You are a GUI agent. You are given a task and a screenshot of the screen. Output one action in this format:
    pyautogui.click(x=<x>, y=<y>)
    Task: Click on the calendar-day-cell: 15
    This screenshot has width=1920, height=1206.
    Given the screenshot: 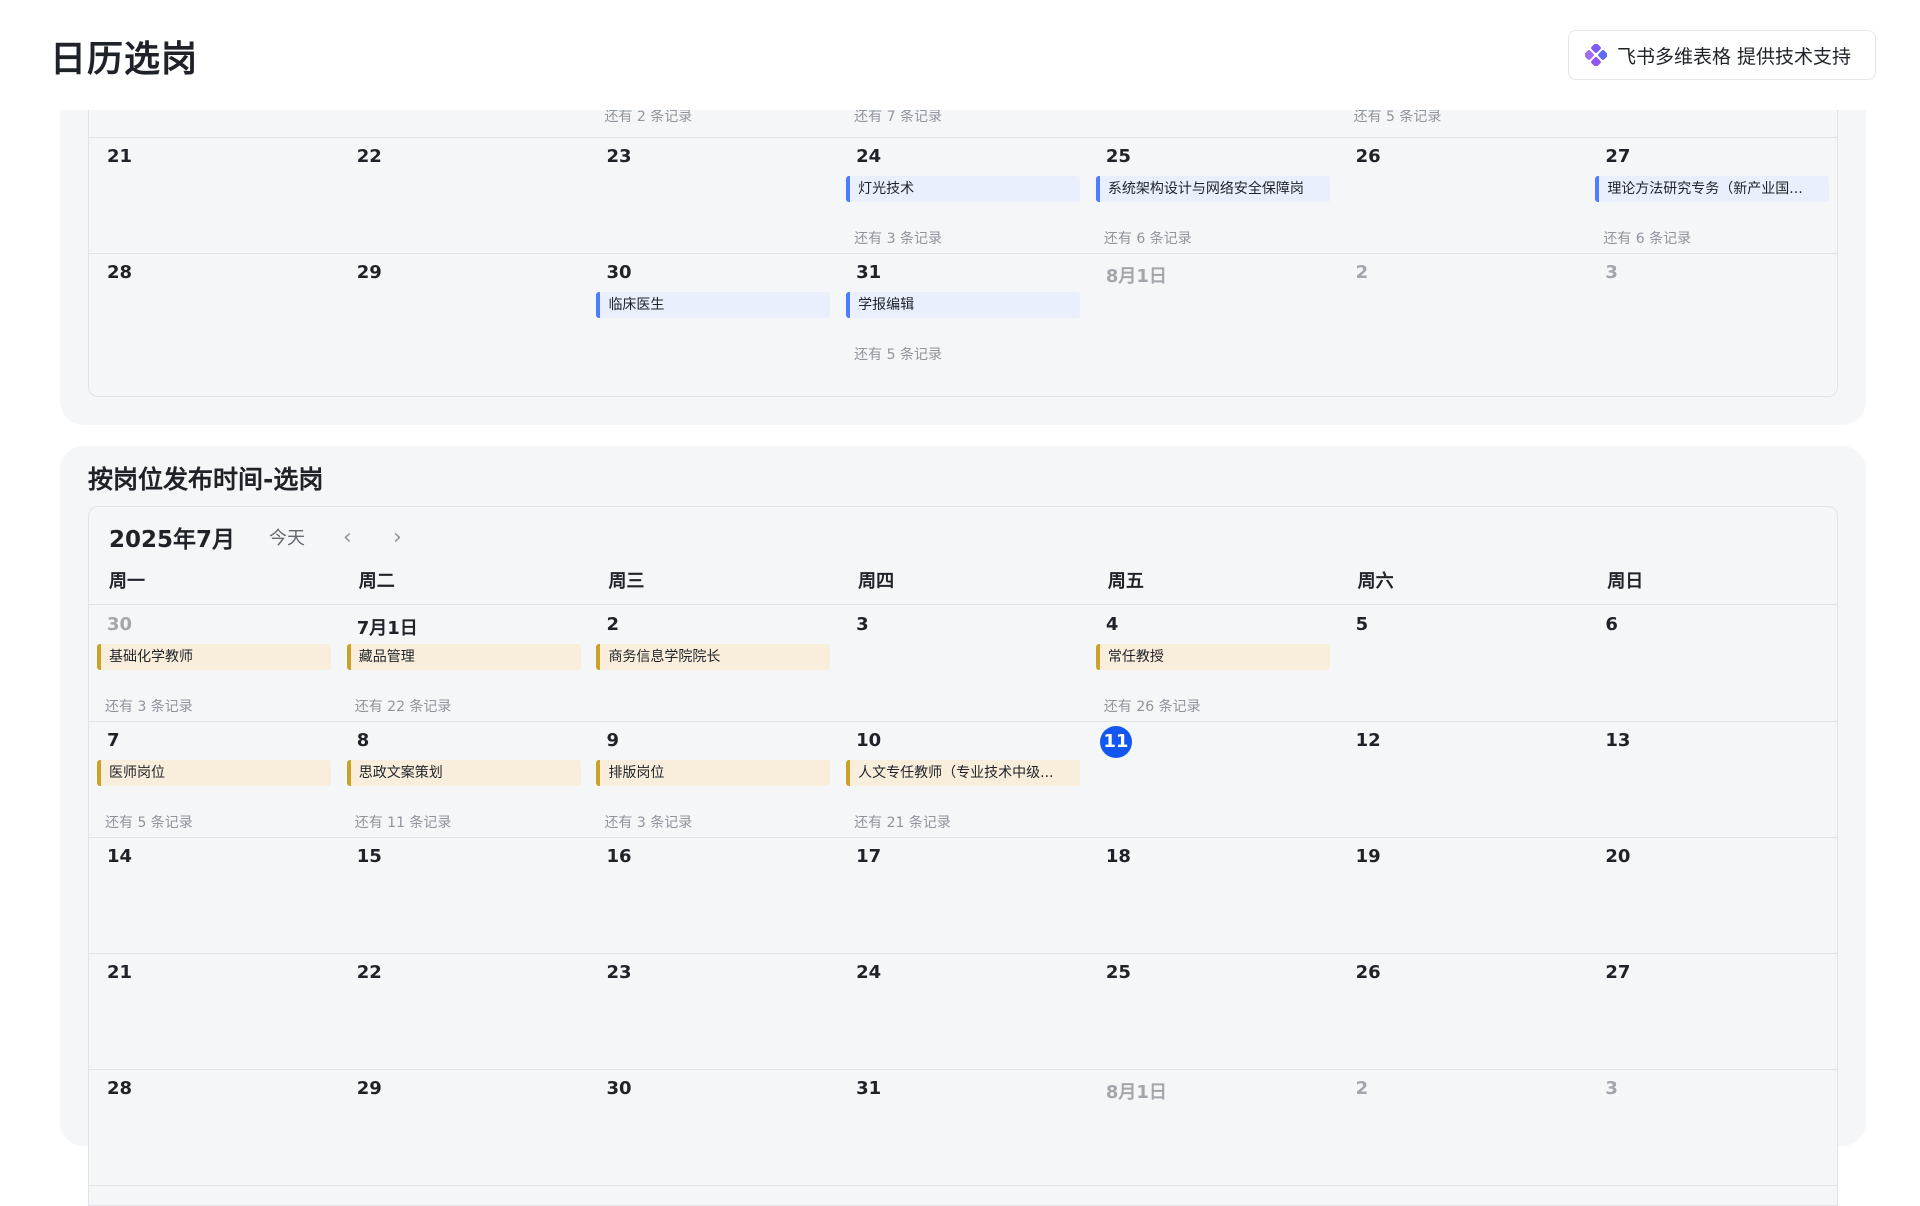 What is the action you would take?
    pyautogui.click(x=464, y=895)
    